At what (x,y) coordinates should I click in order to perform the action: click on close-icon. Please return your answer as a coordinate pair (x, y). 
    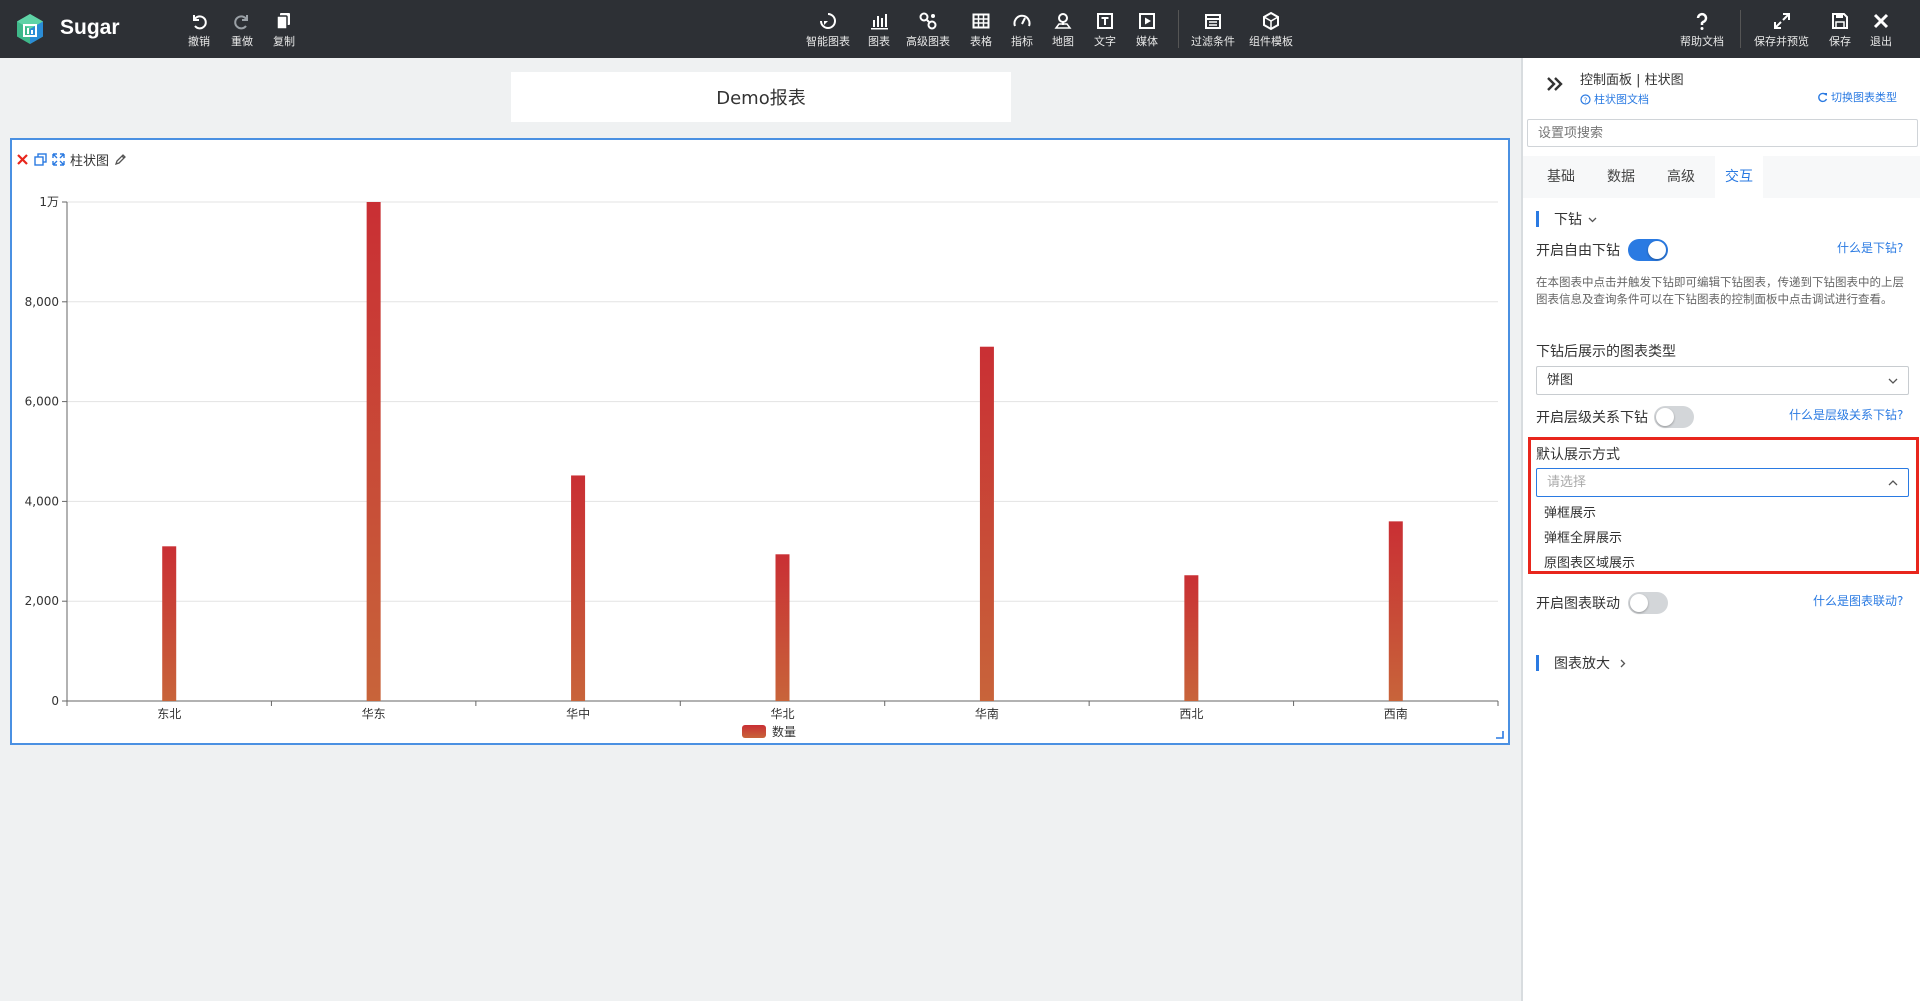
    Looking at the image, I should click on (1881, 21).